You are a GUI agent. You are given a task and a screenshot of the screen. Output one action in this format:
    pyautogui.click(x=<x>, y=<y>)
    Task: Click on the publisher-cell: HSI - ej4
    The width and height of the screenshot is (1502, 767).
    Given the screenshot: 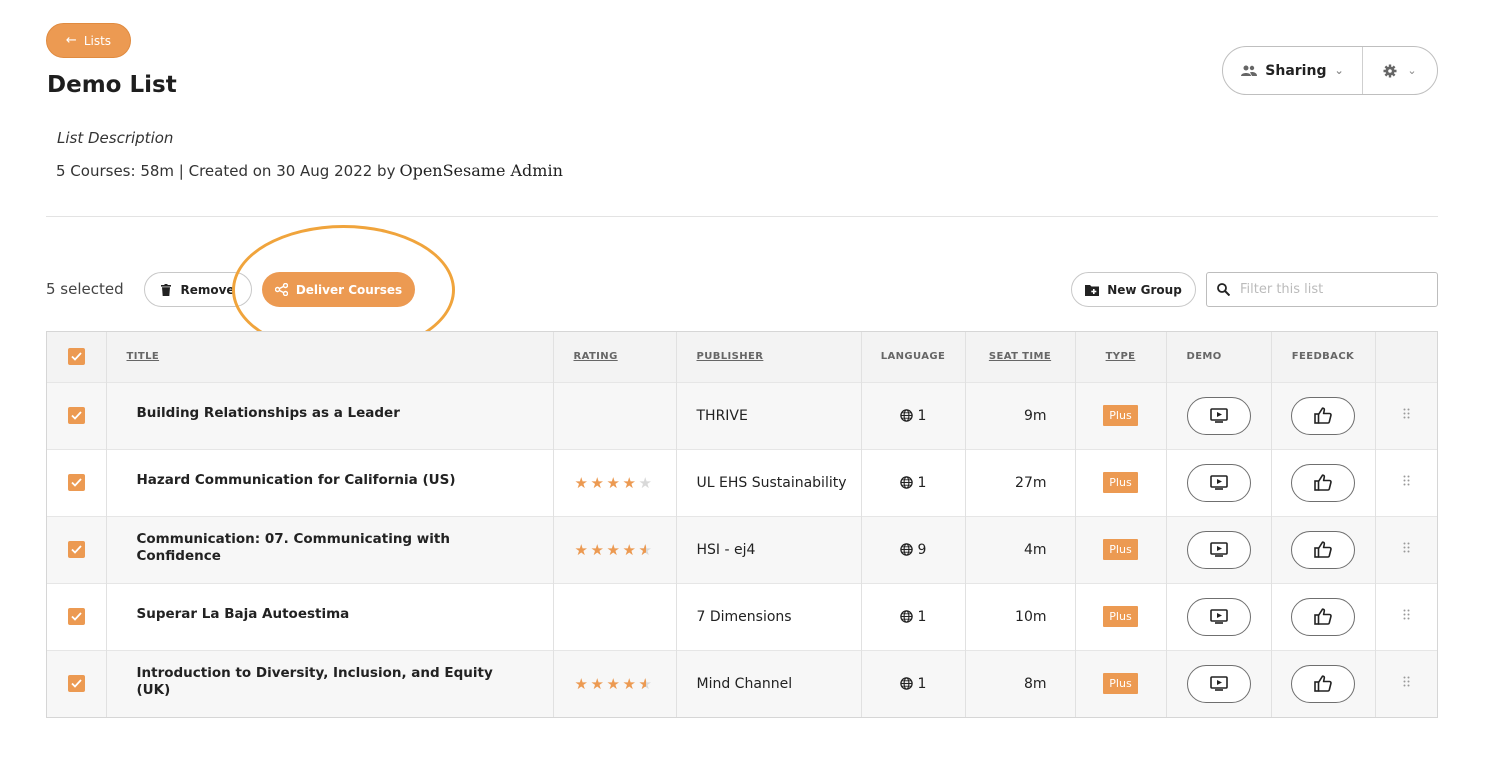 What is the action you would take?
    pyautogui.click(x=769, y=549)
    